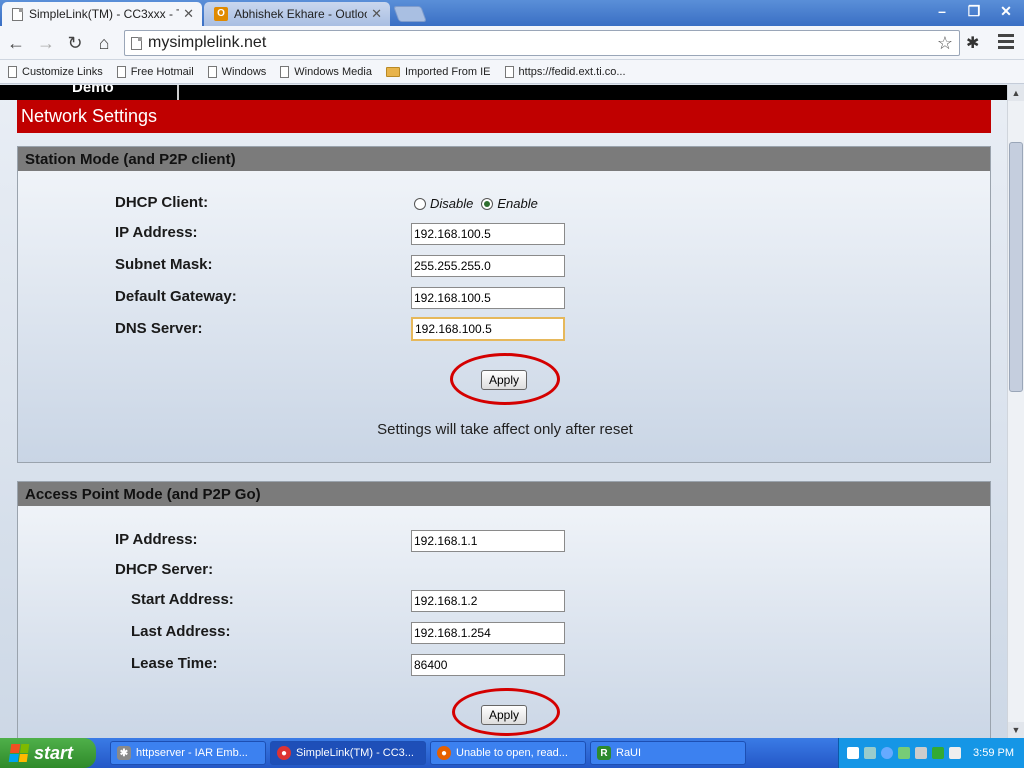  What do you see at coordinates (488, 601) in the screenshot?
I see `start-address-input` at bounding box center [488, 601].